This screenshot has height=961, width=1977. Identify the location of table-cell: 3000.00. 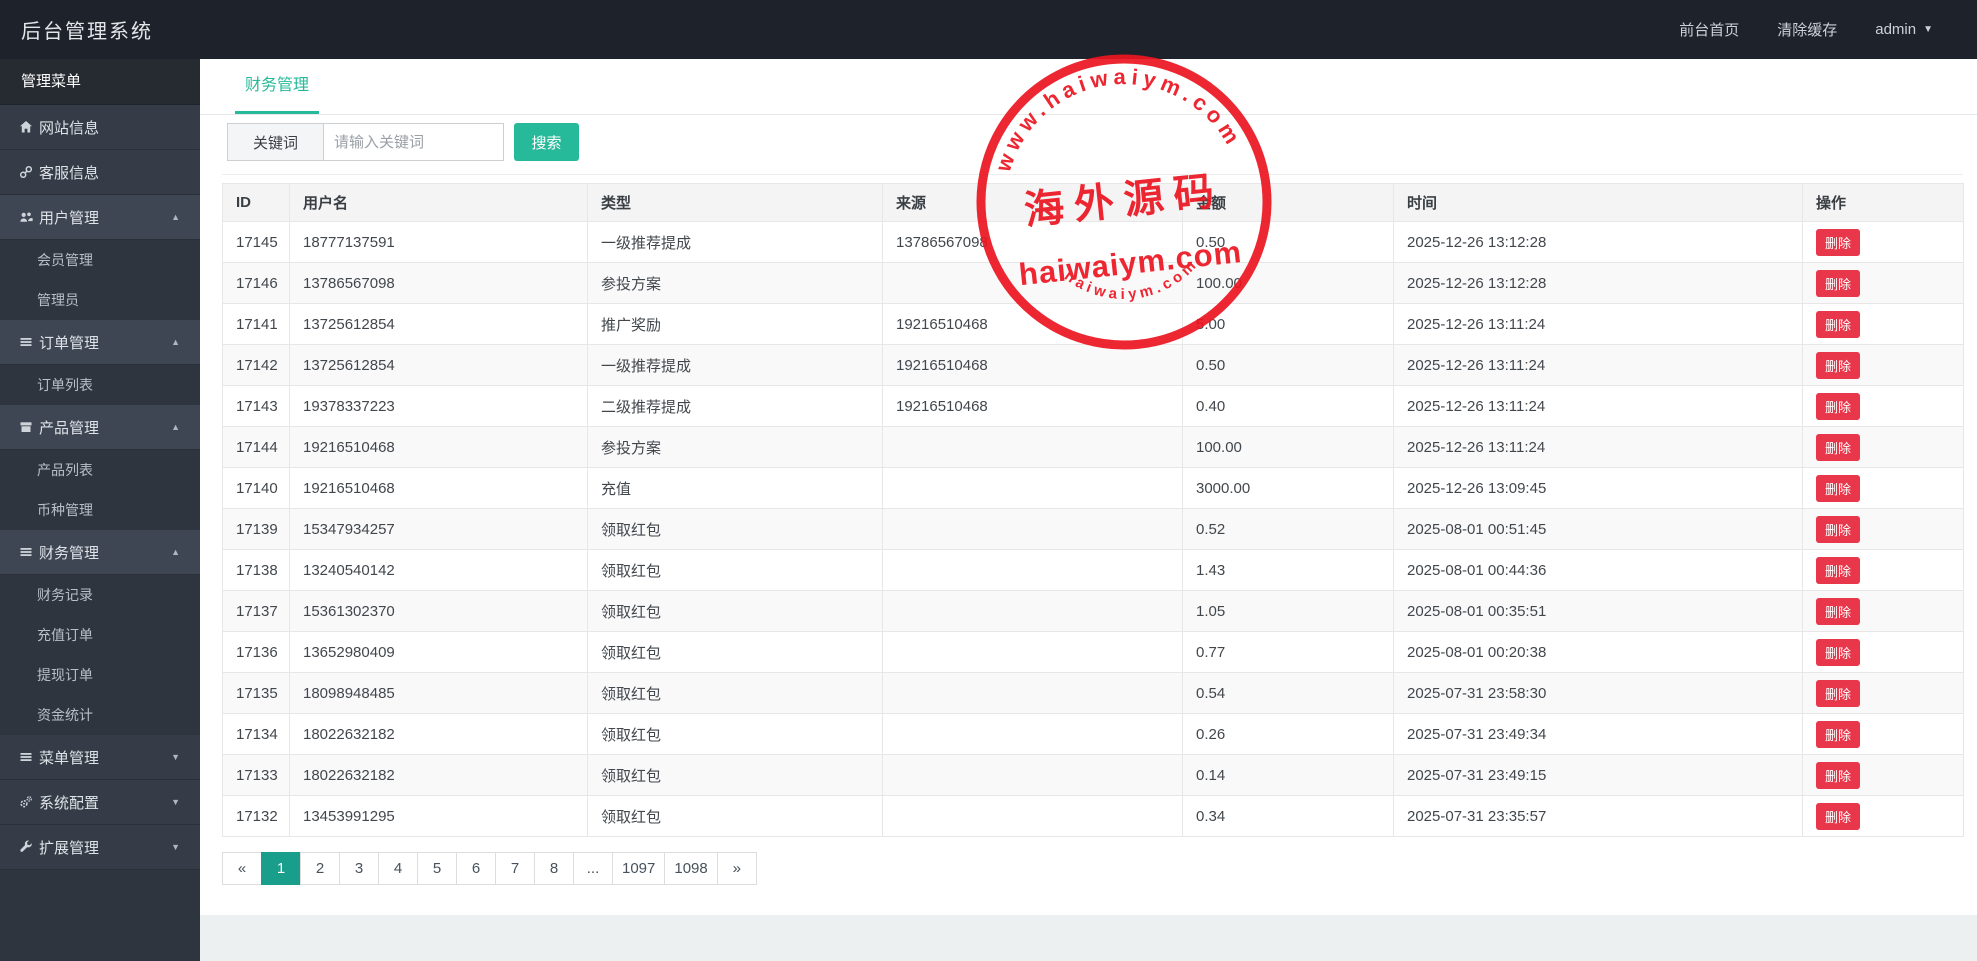
(1288, 488).